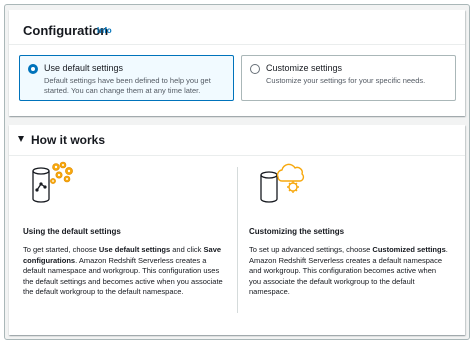 This screenshot has height=344, width=474. Describe the element at coordinates (33, 69) in the screenshot. I see `default-settings-radio` at that location.